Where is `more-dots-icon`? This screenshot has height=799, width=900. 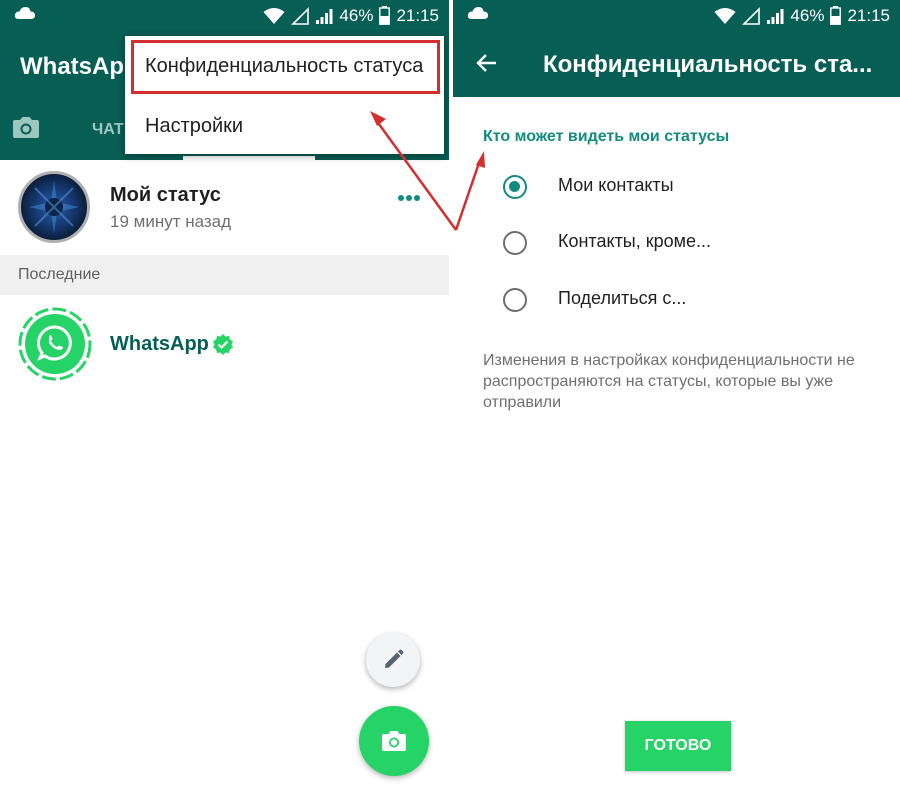
more-dots-icon is located at coordinates (409, 198).